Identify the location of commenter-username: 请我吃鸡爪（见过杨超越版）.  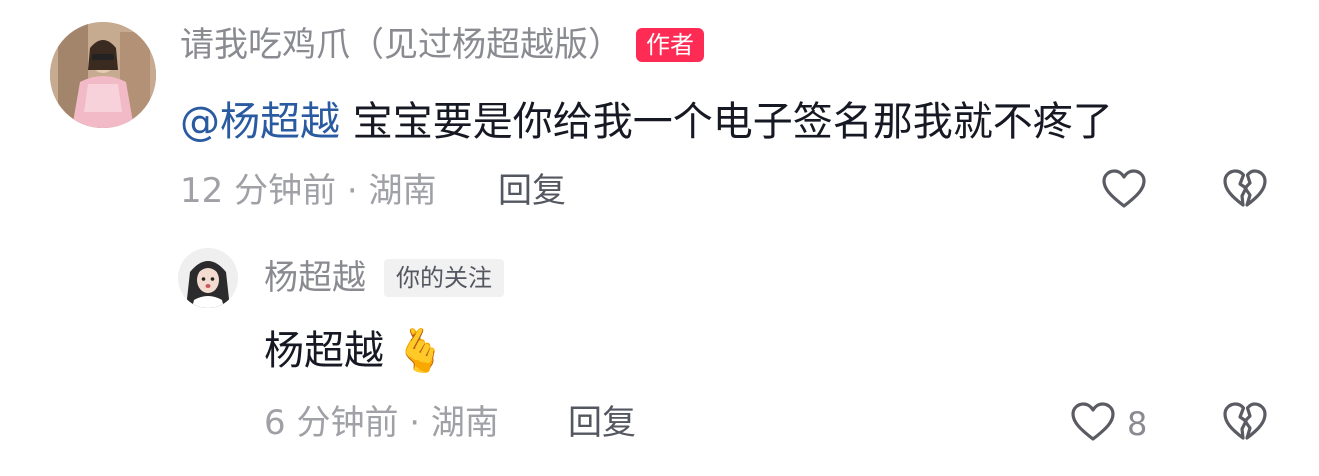
(401, 45).